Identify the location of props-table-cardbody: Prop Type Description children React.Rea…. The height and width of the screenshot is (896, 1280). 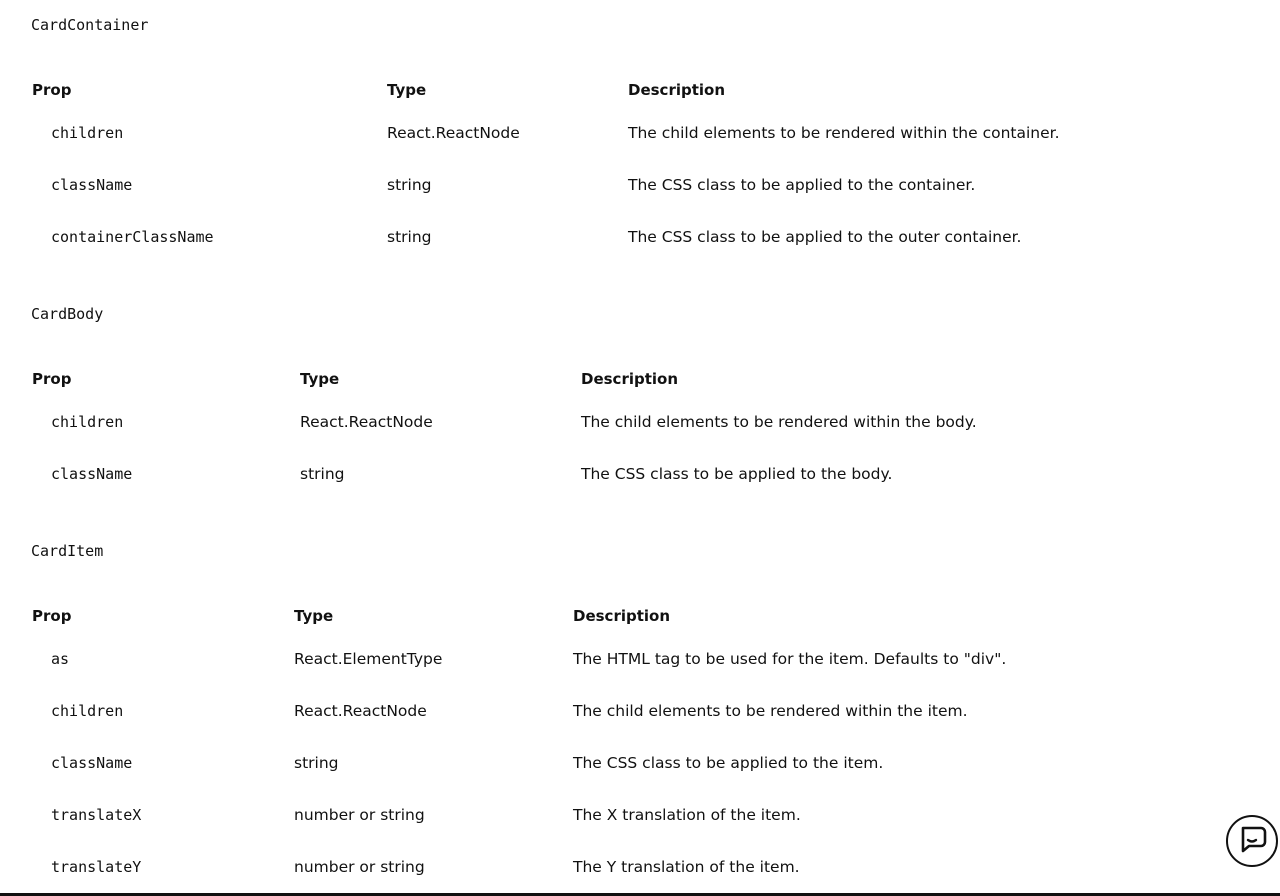
(586, 431).